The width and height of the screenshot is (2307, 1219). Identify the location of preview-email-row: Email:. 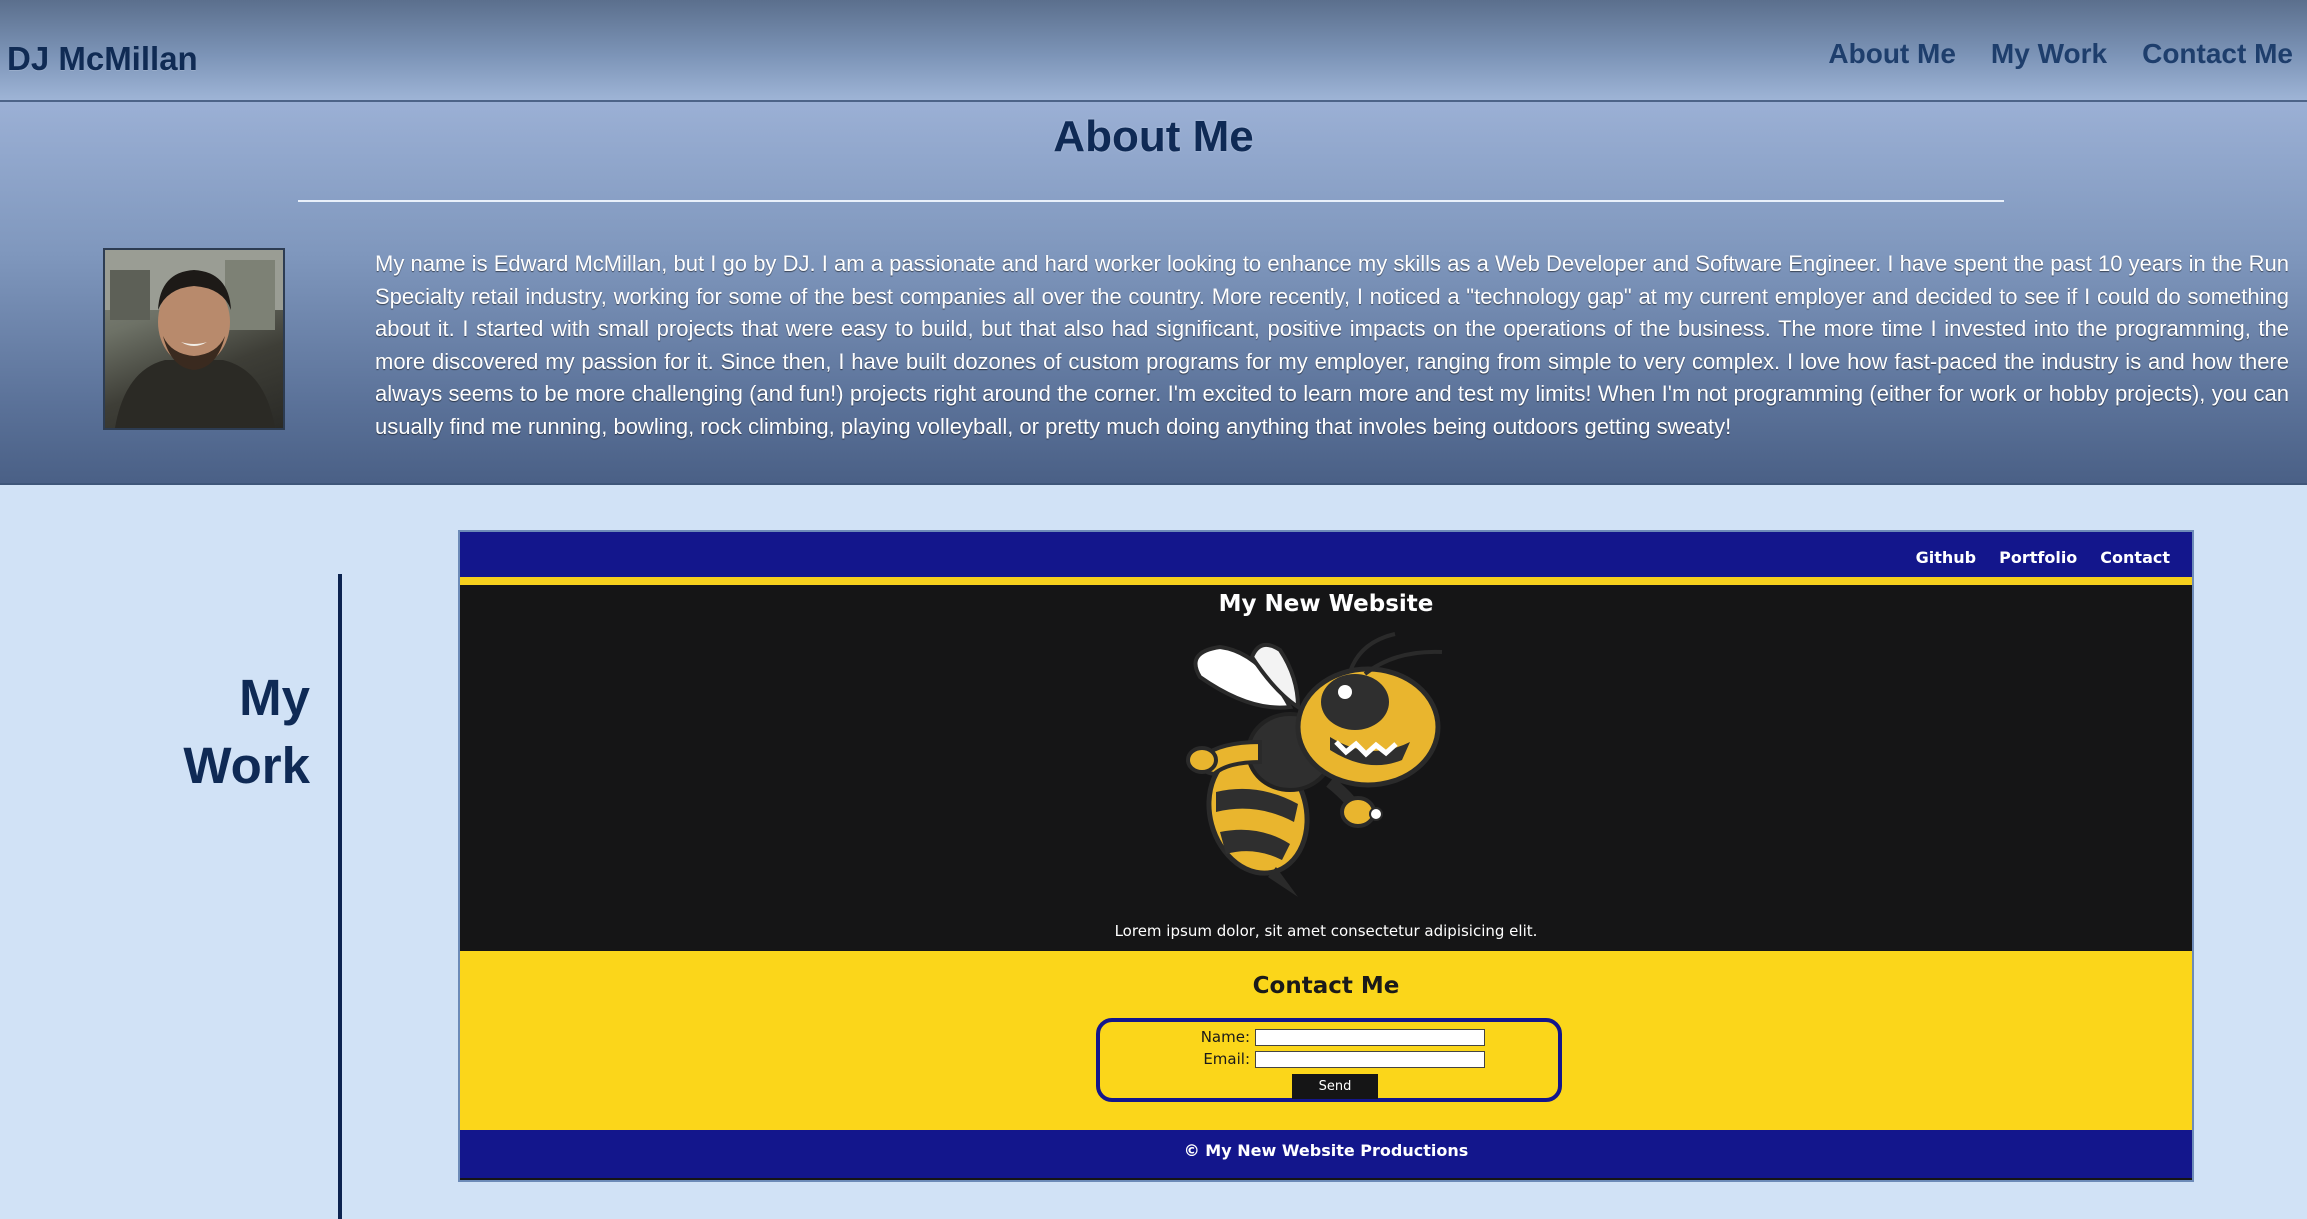
(1321, 1059).